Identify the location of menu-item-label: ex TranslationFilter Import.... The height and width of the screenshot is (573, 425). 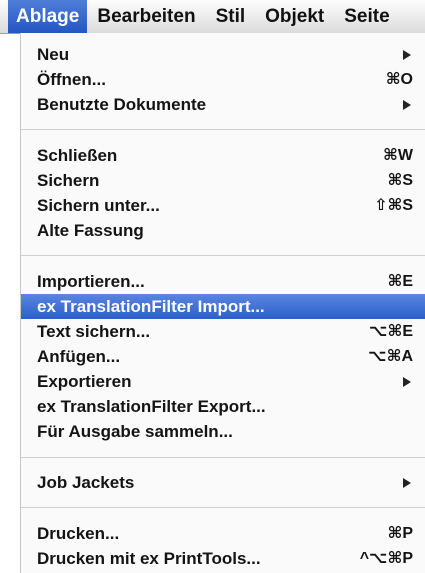
(151, 306).